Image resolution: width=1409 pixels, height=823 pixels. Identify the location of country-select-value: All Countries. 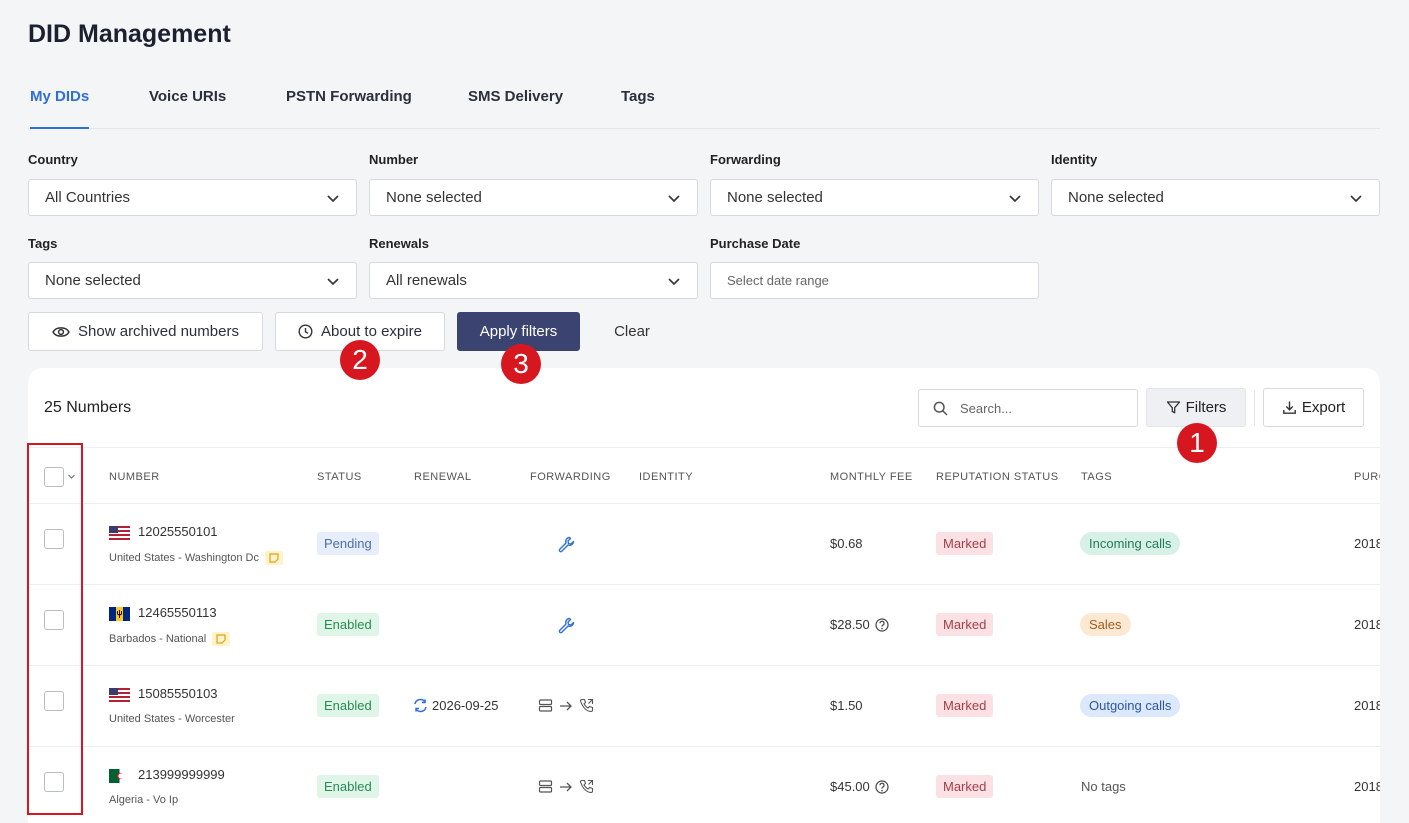
(88, 197).